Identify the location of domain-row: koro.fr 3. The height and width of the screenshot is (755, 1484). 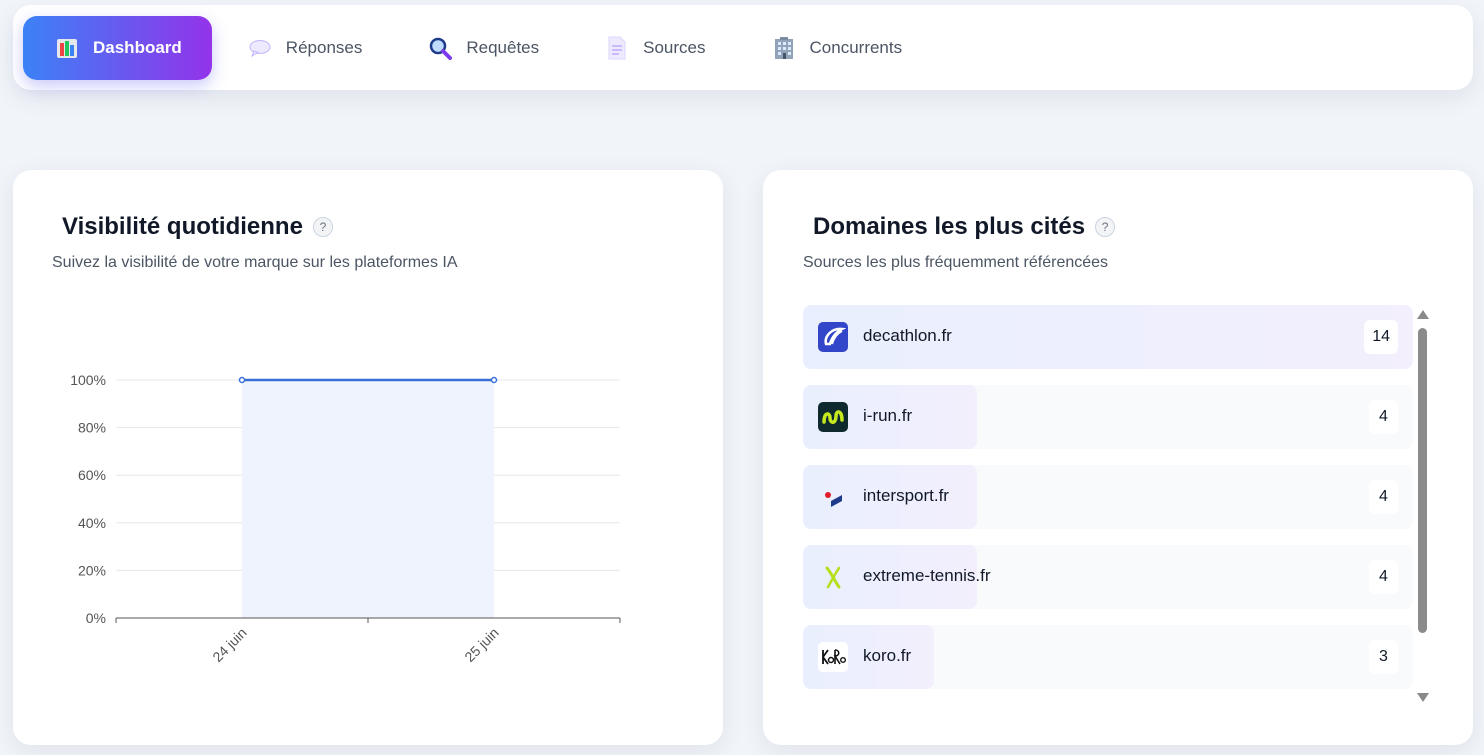
(1108, 657).